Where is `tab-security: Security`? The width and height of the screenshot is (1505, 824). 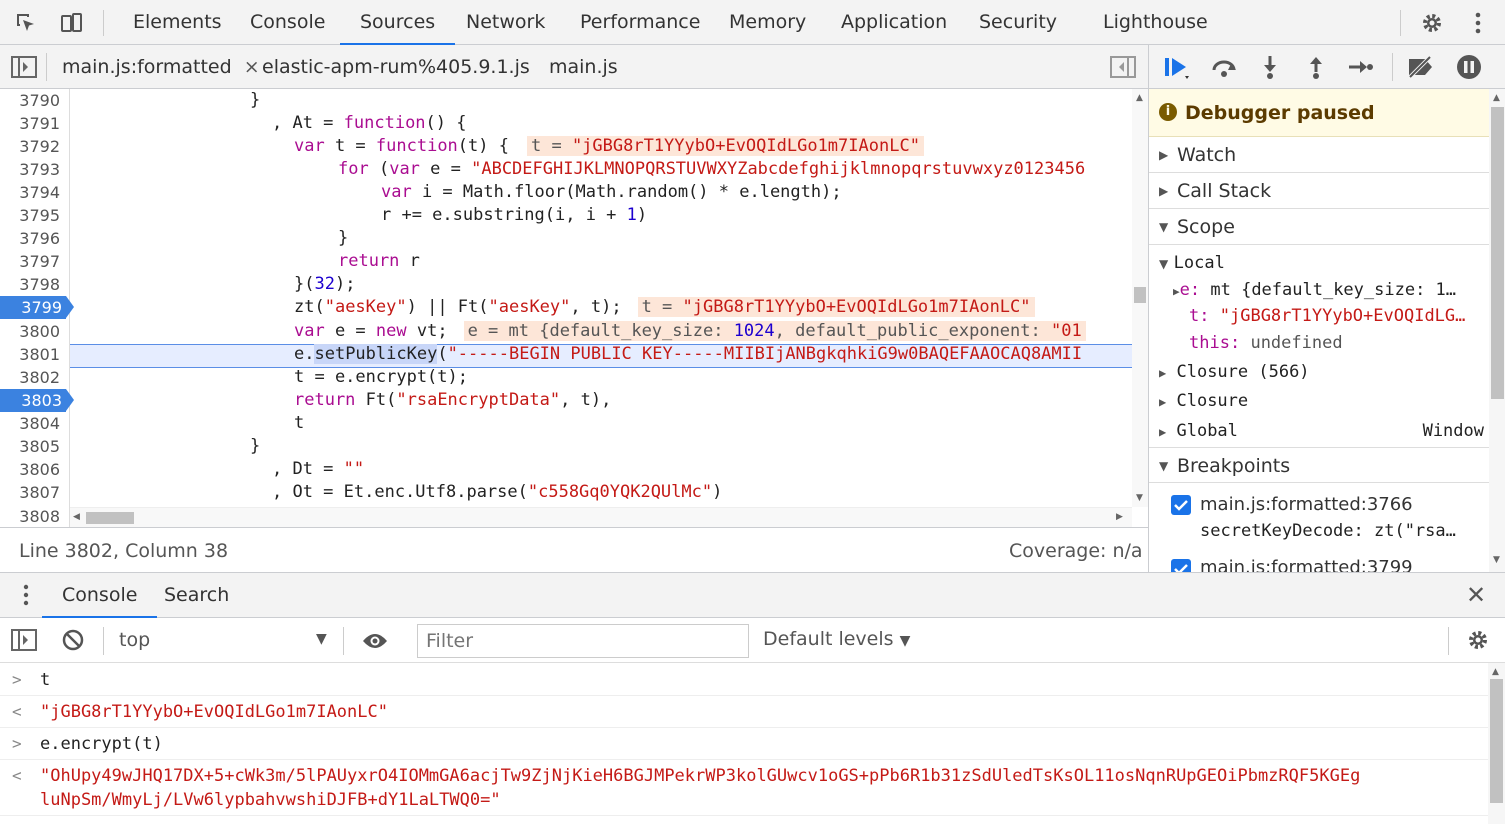
tab-security: Security is located at coordinates (1018, 22).